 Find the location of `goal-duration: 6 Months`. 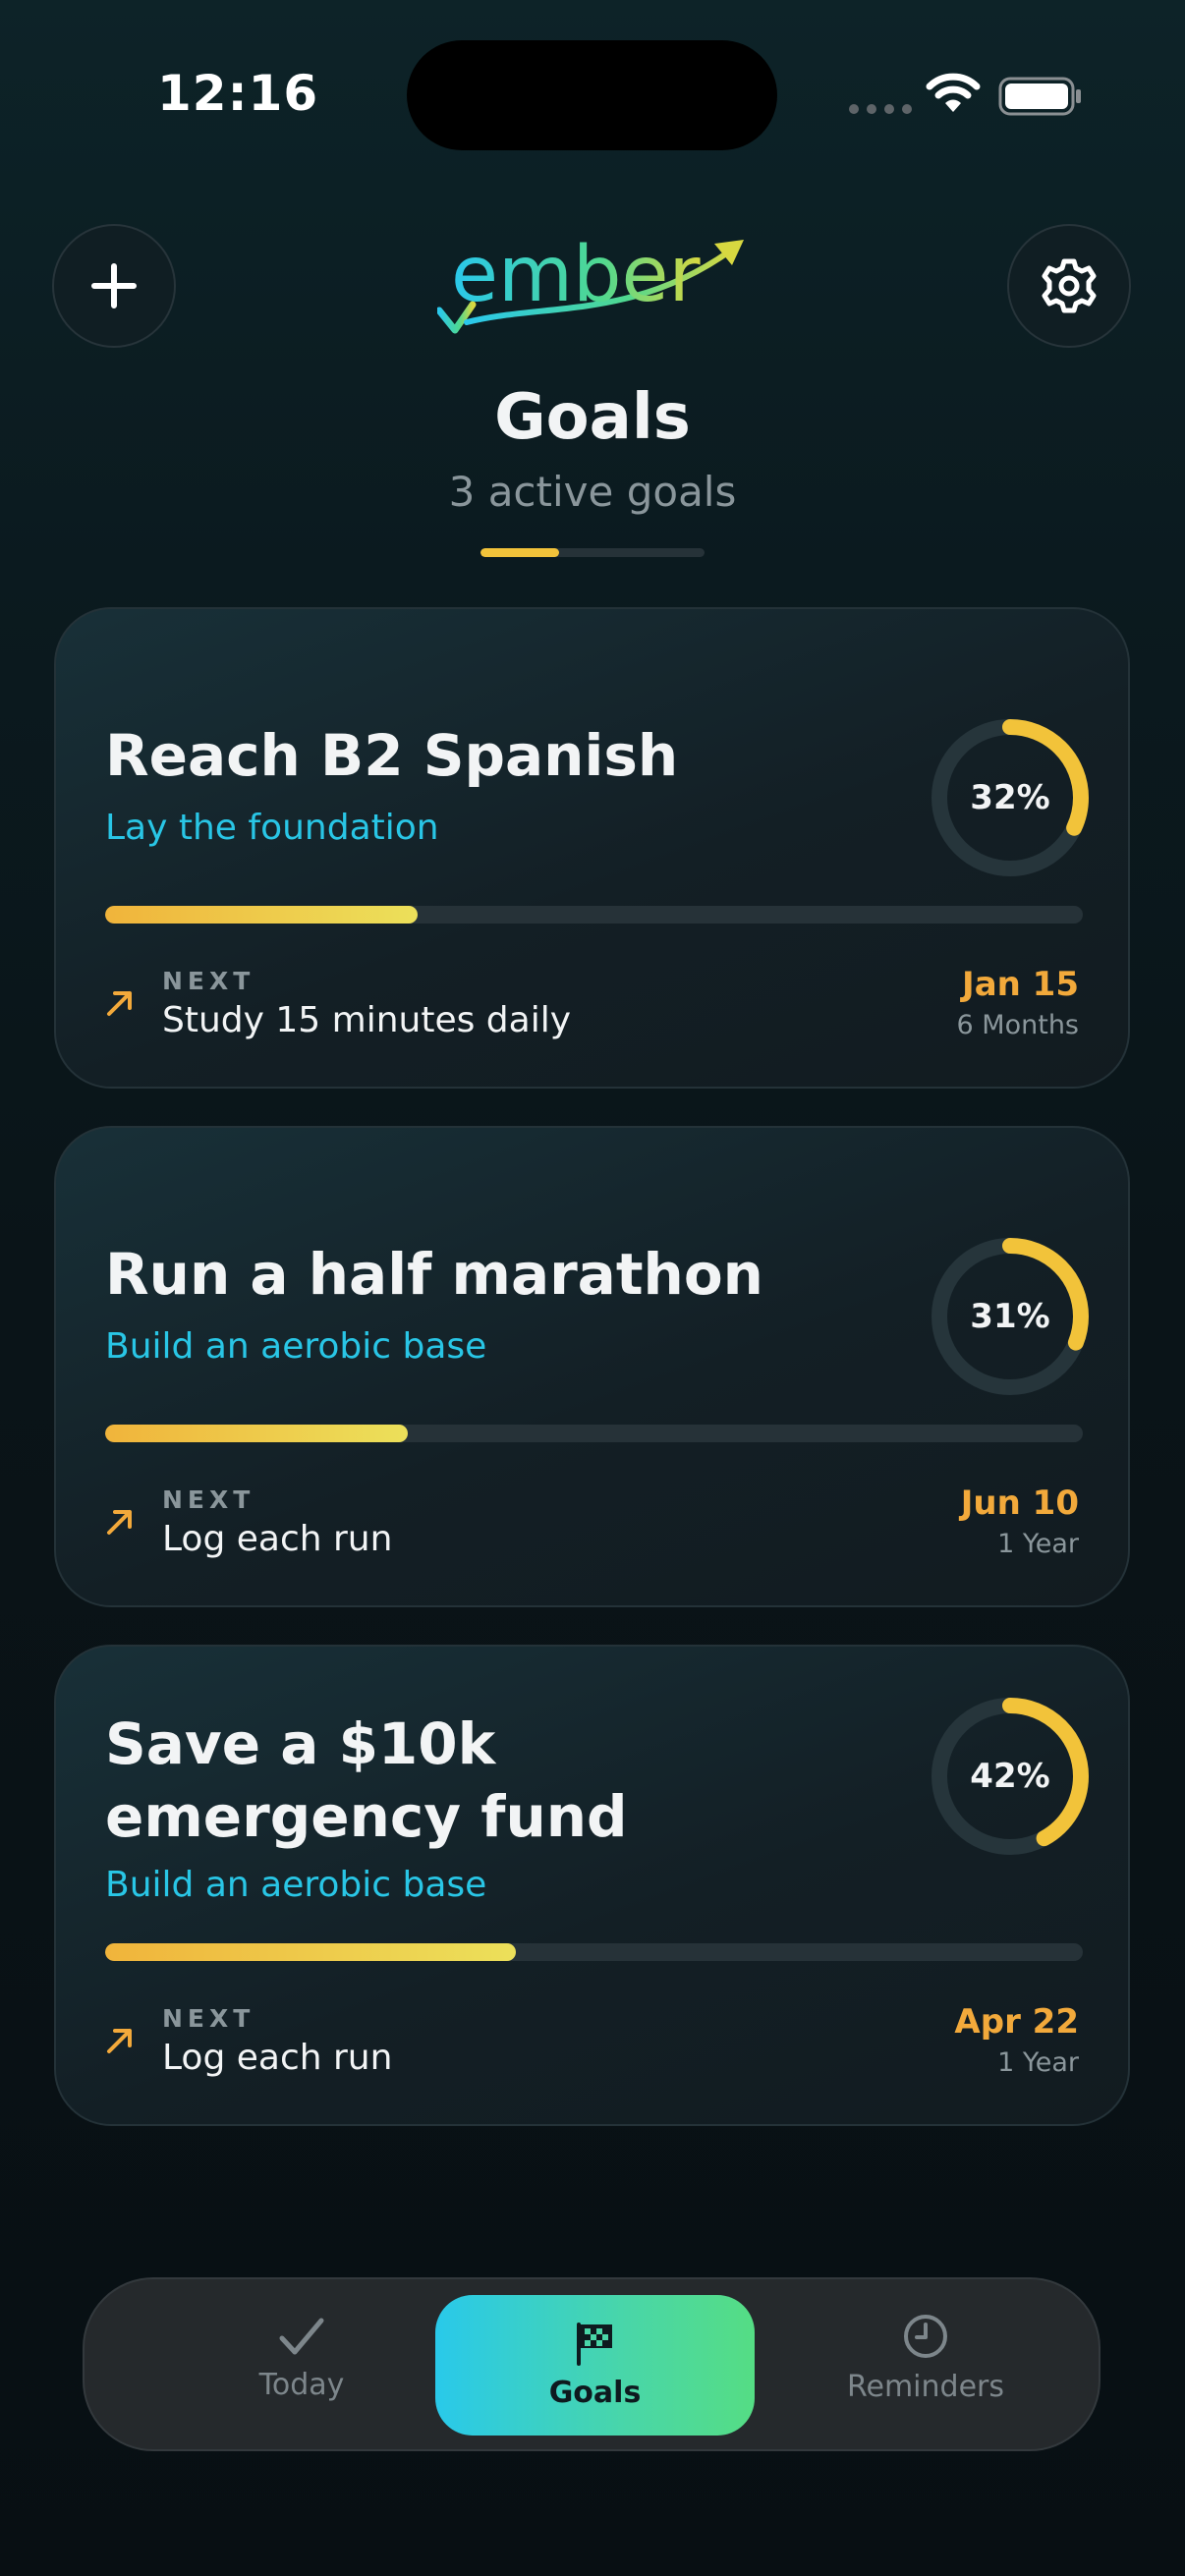

goal-duration: 6 Months is located at coordinates (1018, 1025).